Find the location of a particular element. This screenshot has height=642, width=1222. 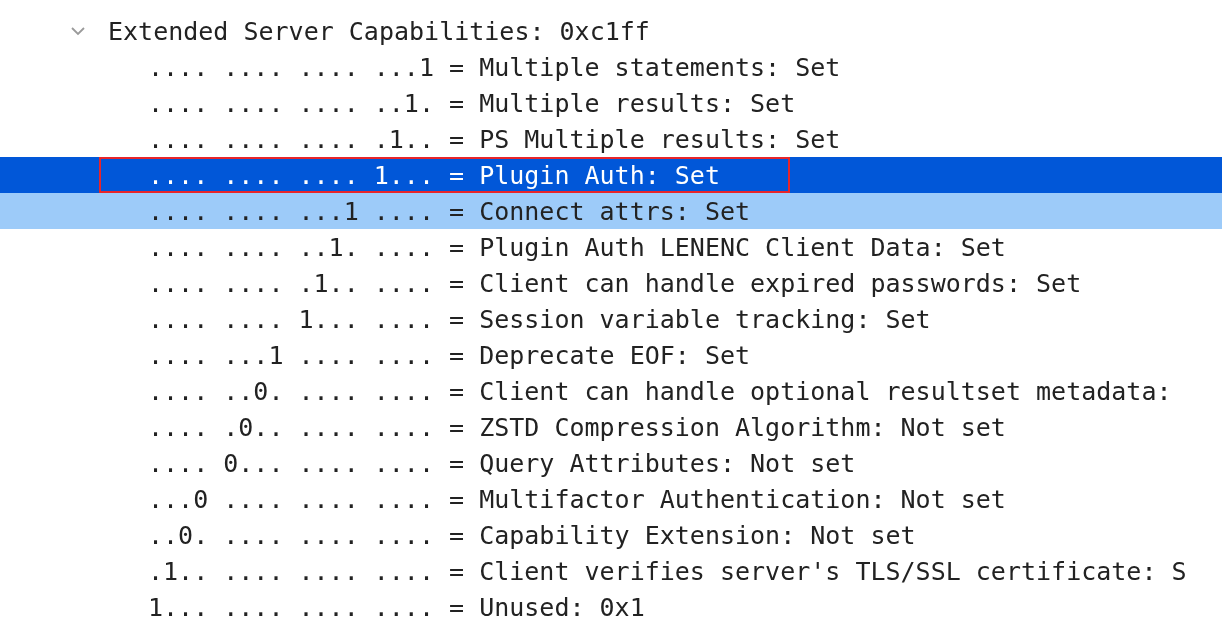

tree-row: .... 0... .... .... = Query Attributes: Not set is located at coordinates (611, 463).